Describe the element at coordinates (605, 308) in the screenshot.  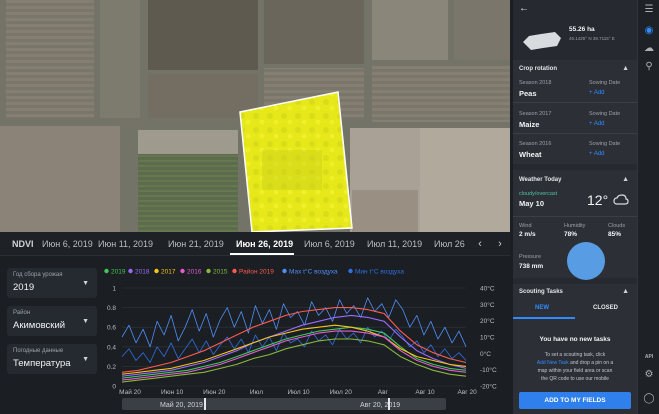
I see `tab-closed: CLOSED` at that location.